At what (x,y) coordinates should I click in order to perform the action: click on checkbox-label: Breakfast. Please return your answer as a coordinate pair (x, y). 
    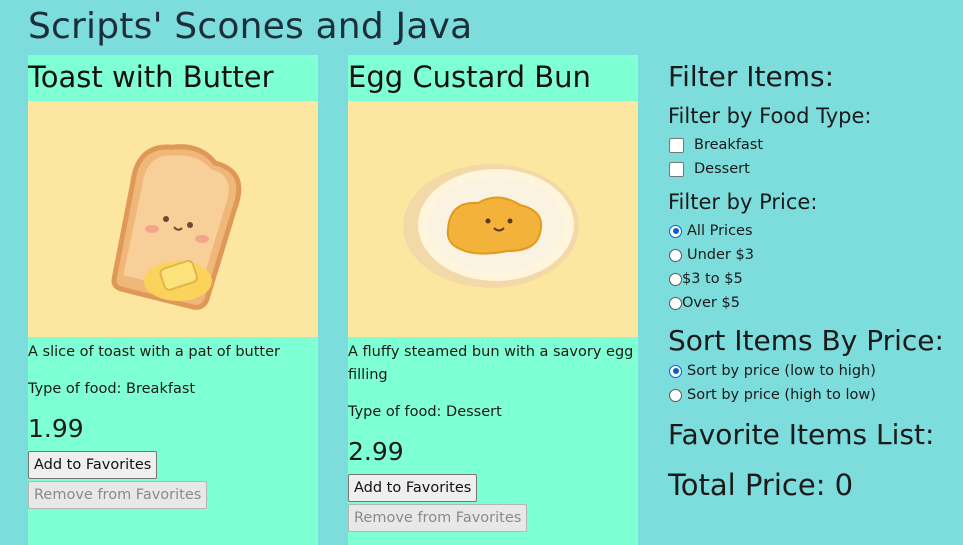
    Looking at the image, I should click on (729, 145).